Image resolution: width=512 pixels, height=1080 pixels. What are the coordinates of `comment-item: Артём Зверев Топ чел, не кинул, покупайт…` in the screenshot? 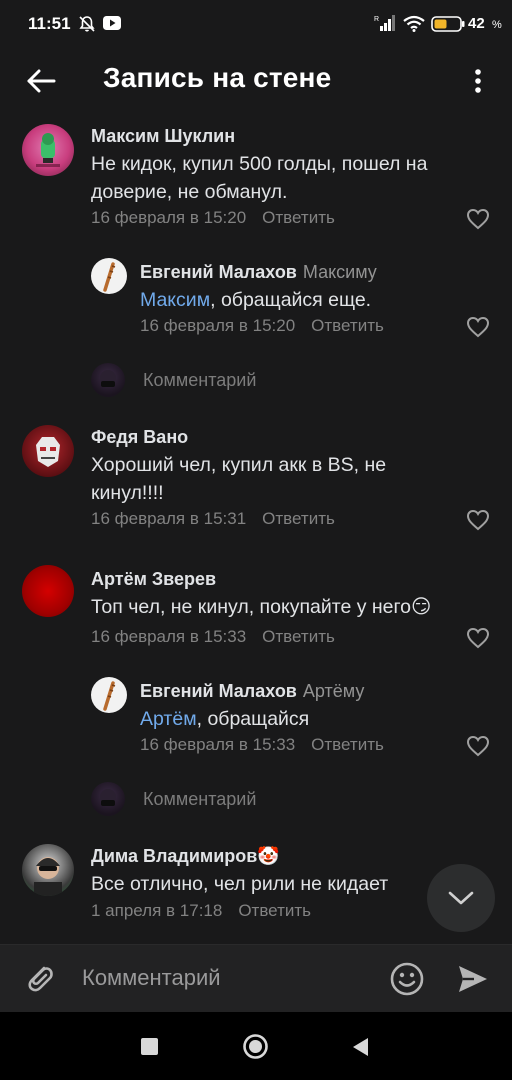 It's located at (256, 608).